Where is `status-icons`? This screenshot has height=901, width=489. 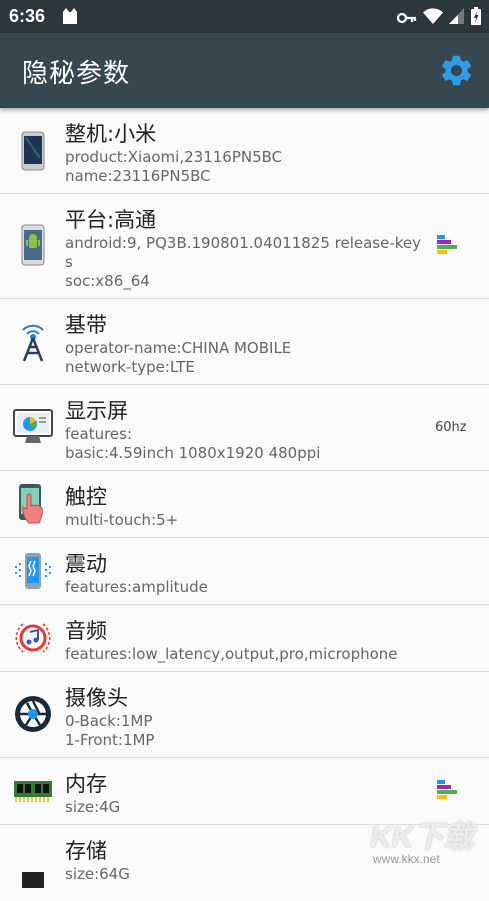 status-icons is located at coordinates (438, 18).